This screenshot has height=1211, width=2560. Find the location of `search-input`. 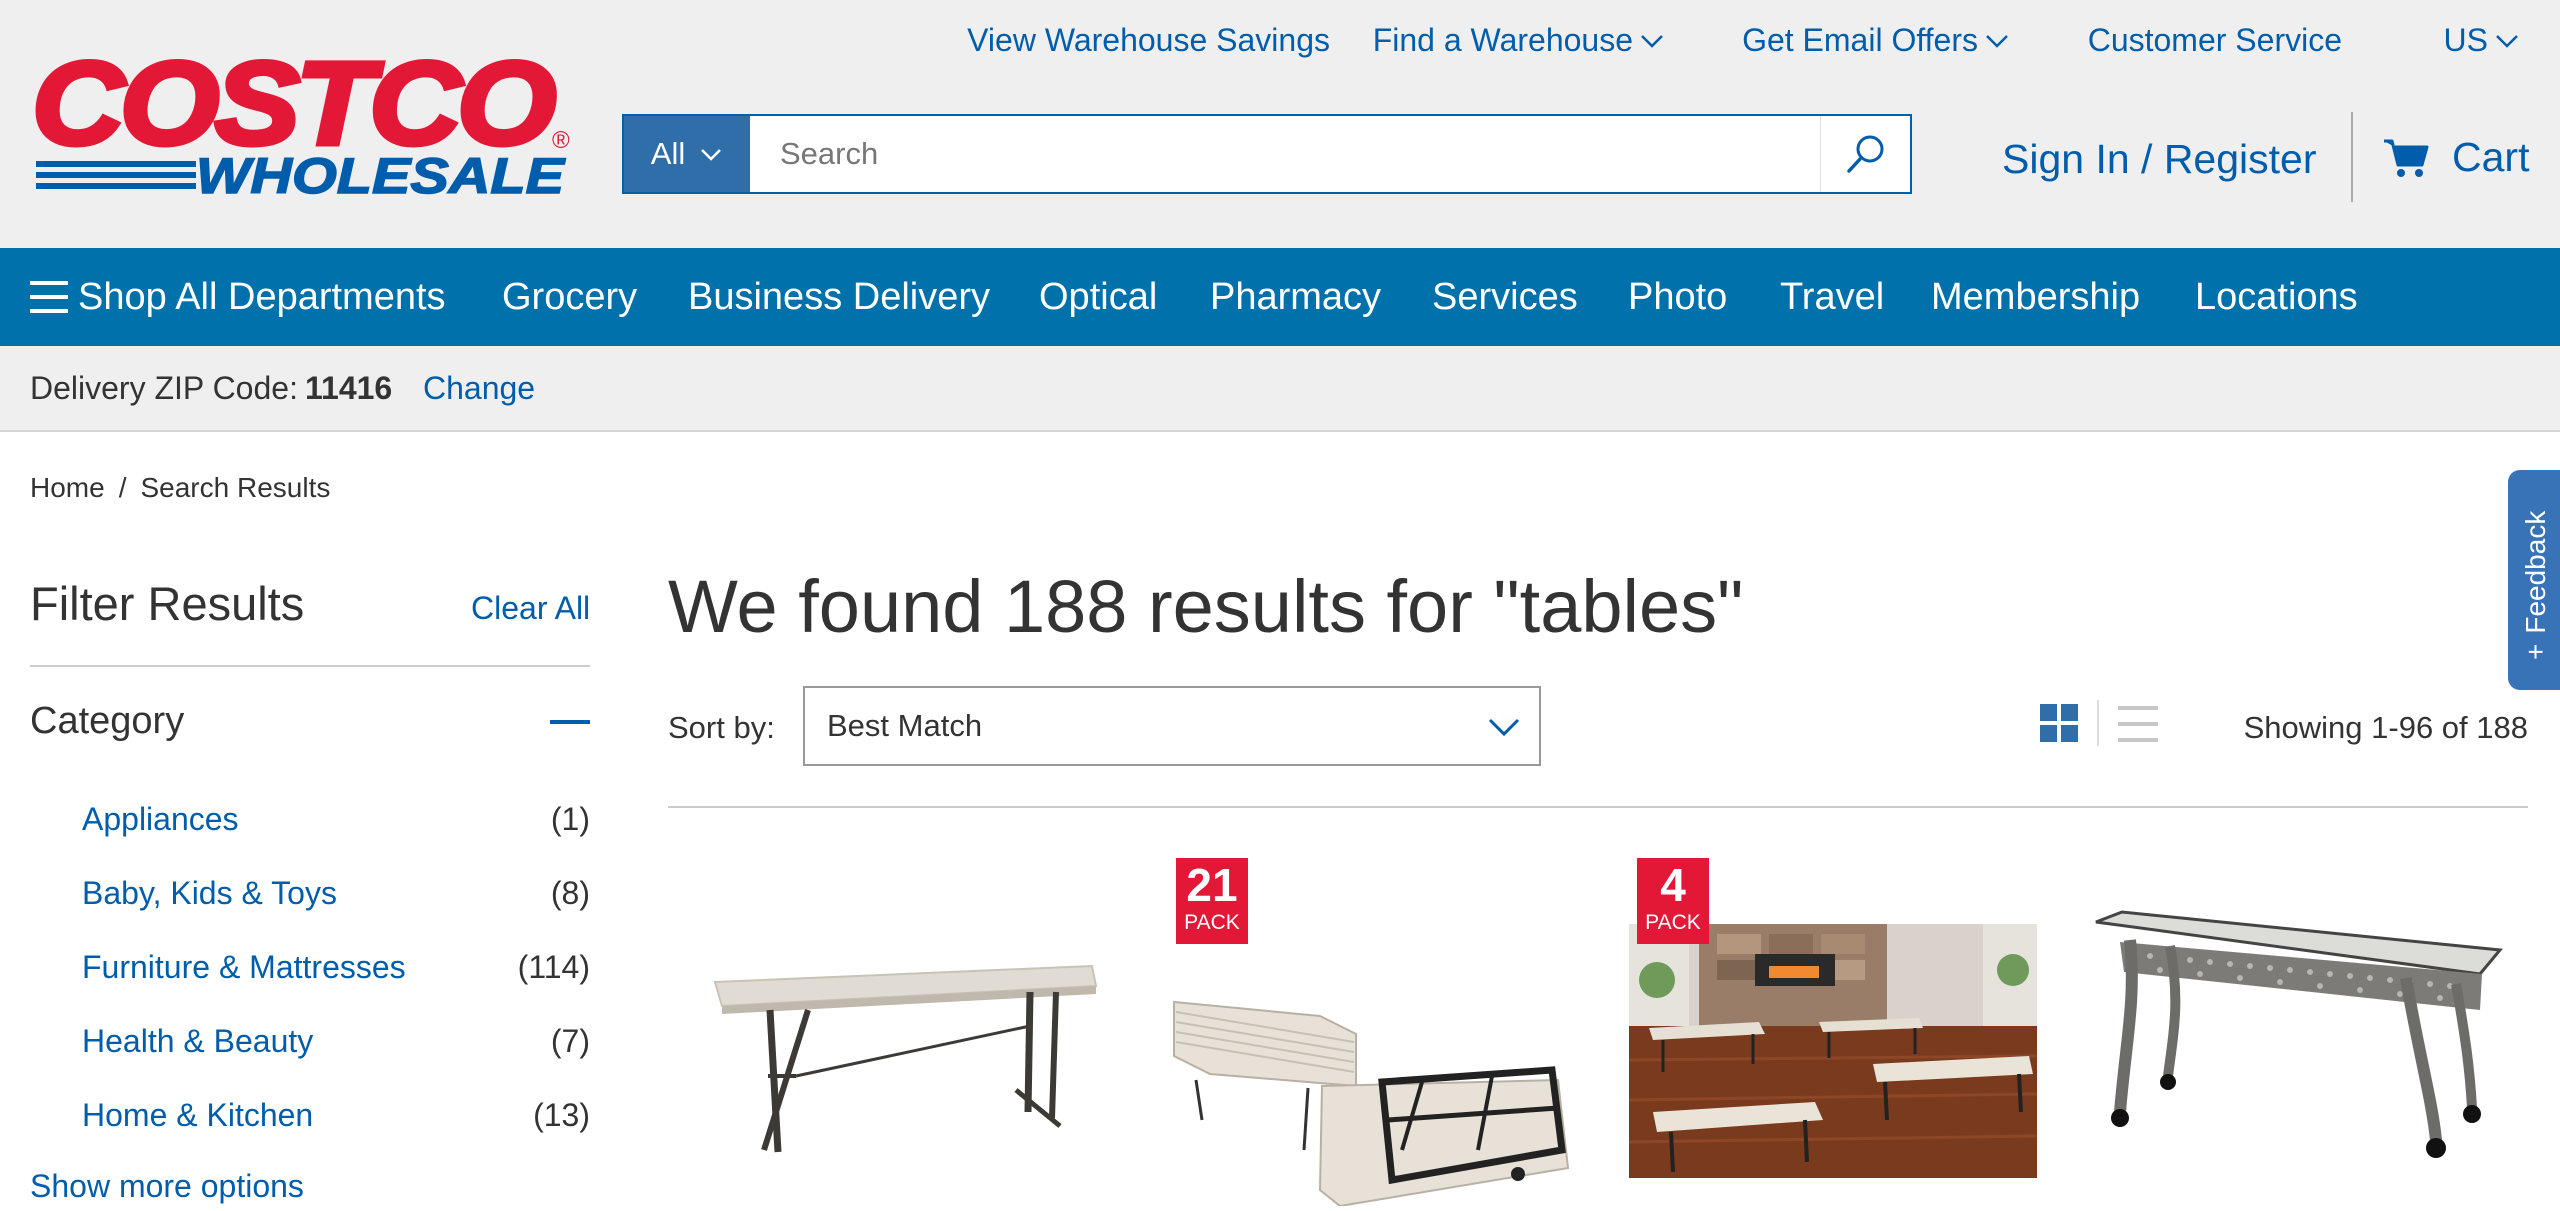

search-input is located at coordinates (1285, 154).